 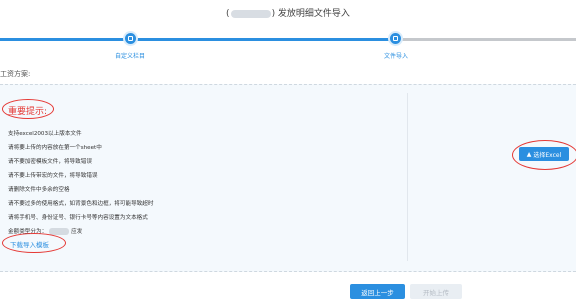 I want to click on step-1-node, so click(x=130, y=38).